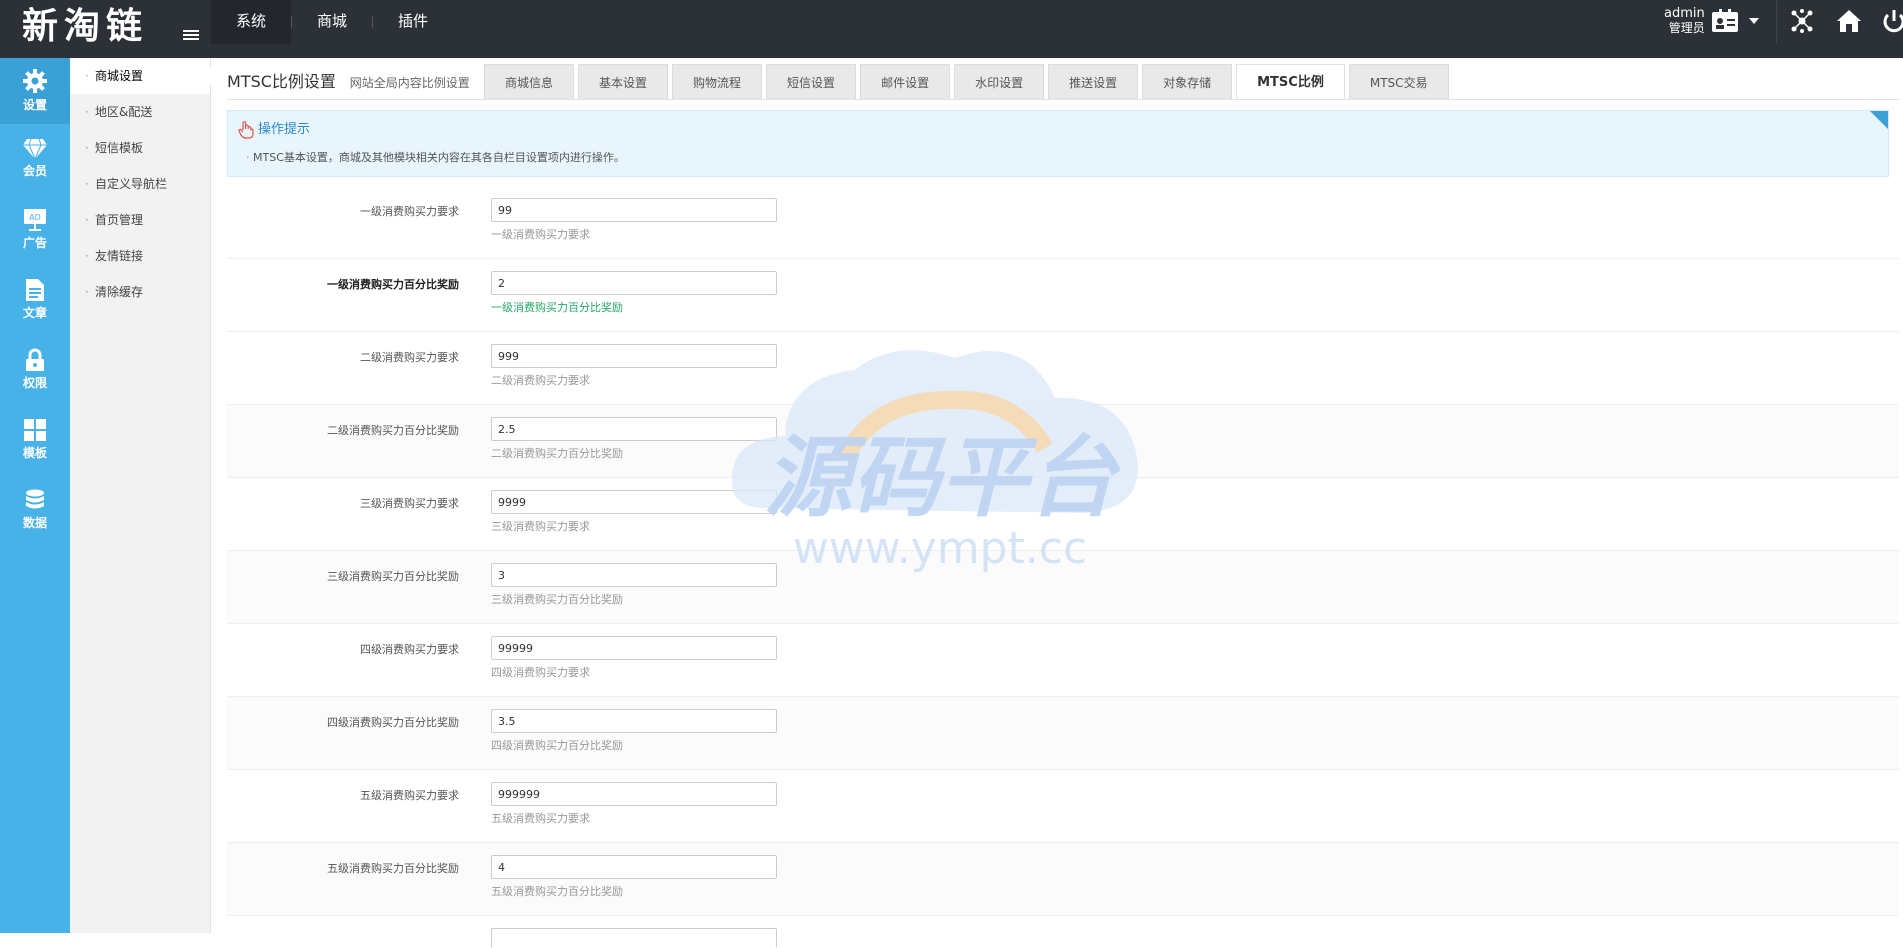 This screenshot has height=948, width=1903. Describe the element at coordinates (191, 36) in the screenshot. I see `menu-toggle-icon` at that location.